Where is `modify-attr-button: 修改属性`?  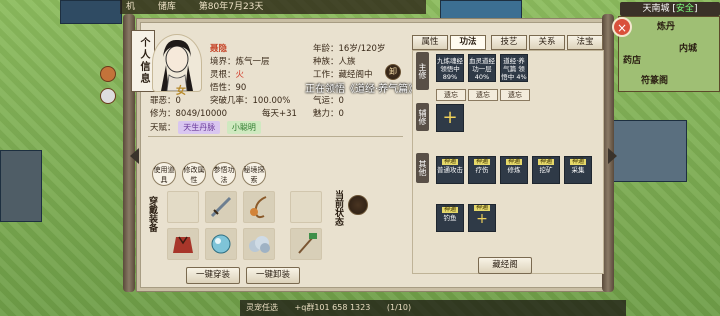 modify-attr-button: 修改属性 is located at coordinates (194, 174).